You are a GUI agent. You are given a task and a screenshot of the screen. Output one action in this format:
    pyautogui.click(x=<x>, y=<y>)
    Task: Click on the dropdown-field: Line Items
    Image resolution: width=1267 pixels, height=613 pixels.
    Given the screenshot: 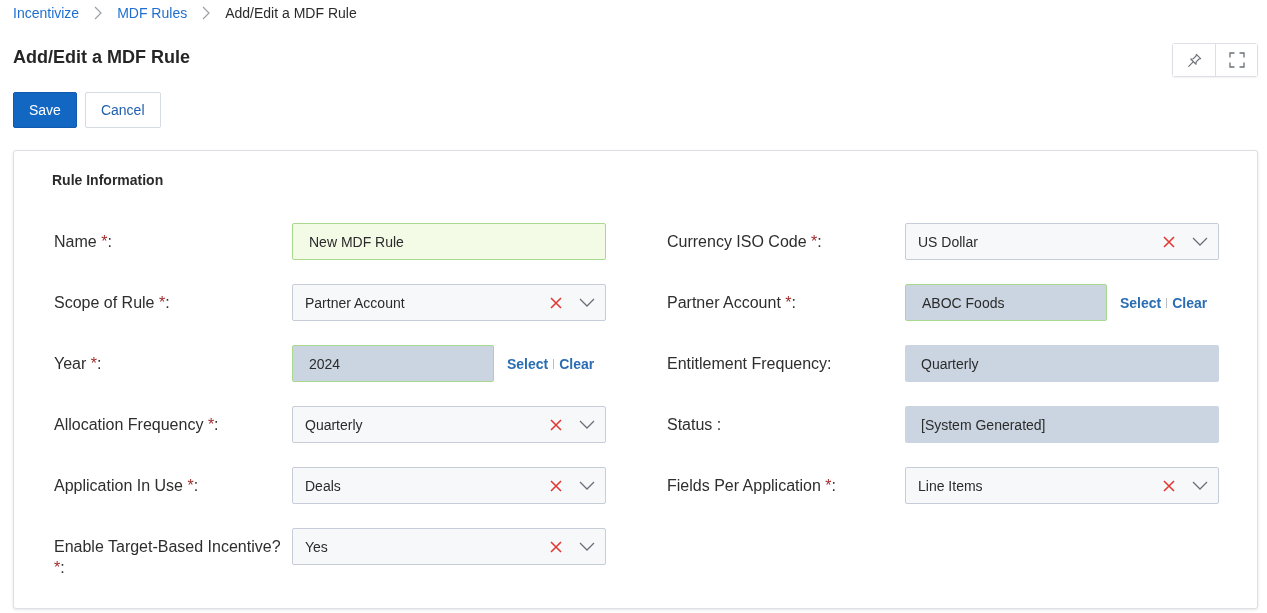 What is the action you would take?
    pyautogui.click(x=1062, y=485)
    